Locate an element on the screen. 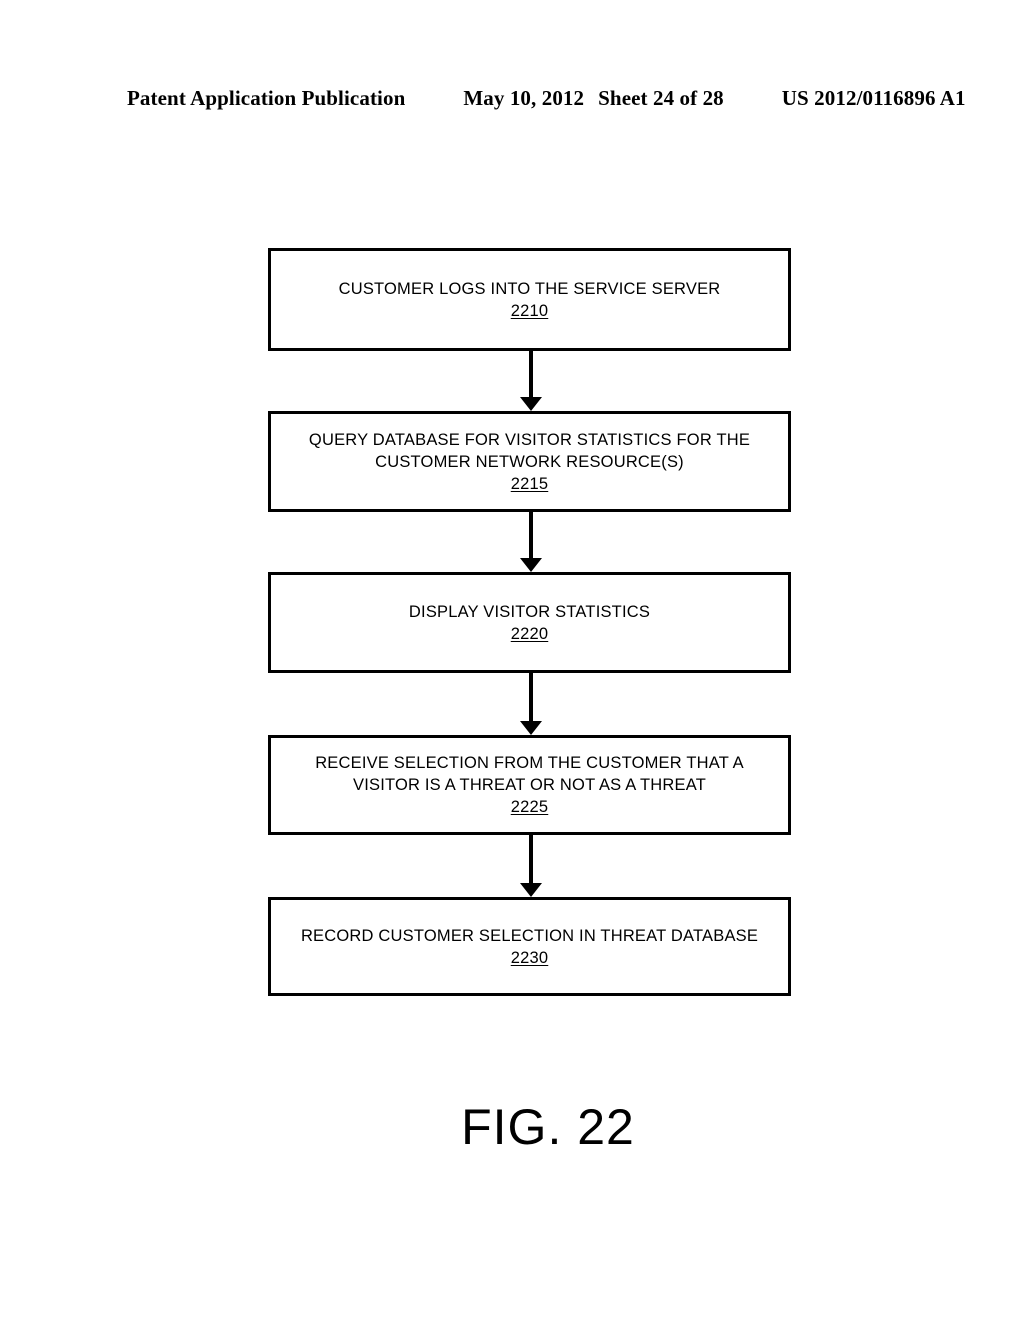  flow-node-label: DISPLAY VISITOR STATISTICS is located at coordinates (529, 611).